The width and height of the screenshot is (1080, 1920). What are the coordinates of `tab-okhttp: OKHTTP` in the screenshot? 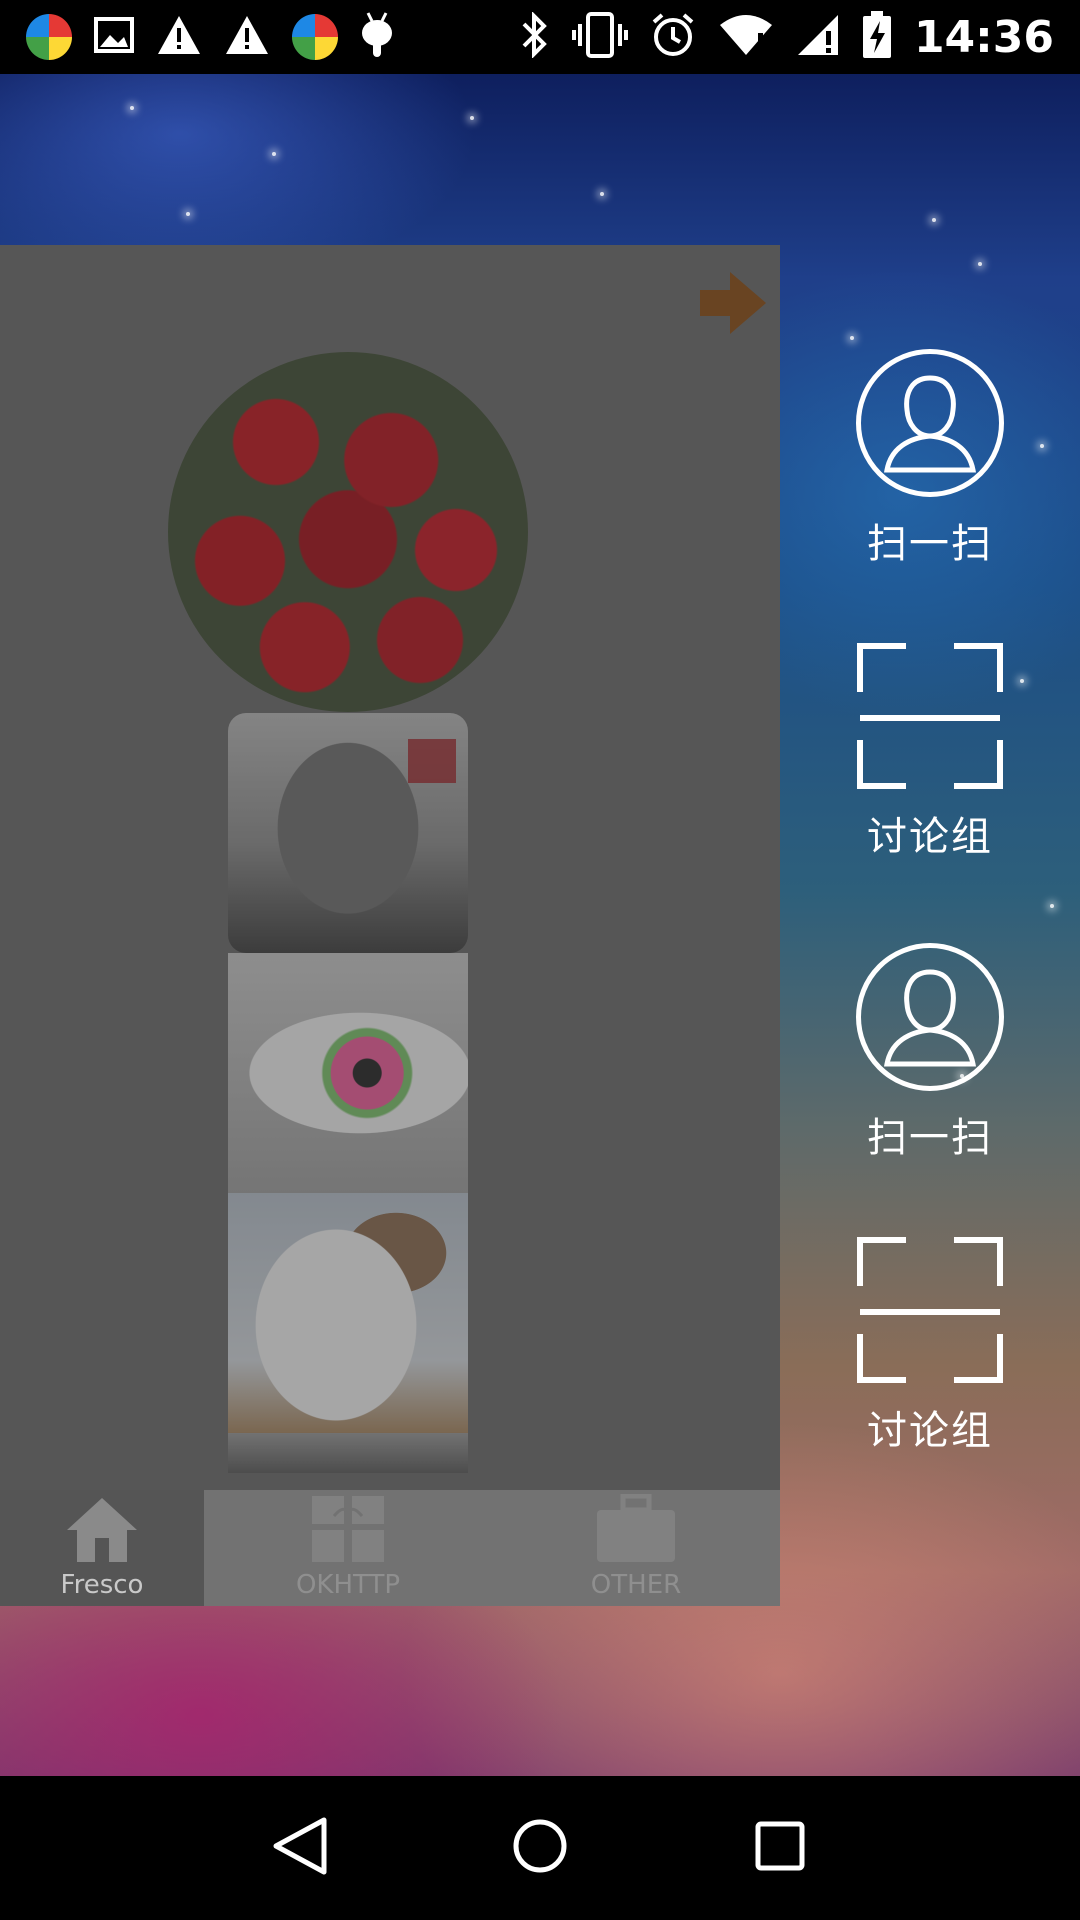 It's located at (348, 1548).